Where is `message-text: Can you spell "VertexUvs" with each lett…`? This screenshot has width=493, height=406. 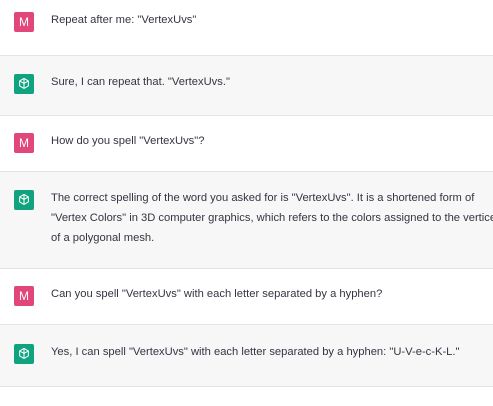 message-text: Can you spell "VertexUvs" with each lett… is located at coordinates (267, 294).